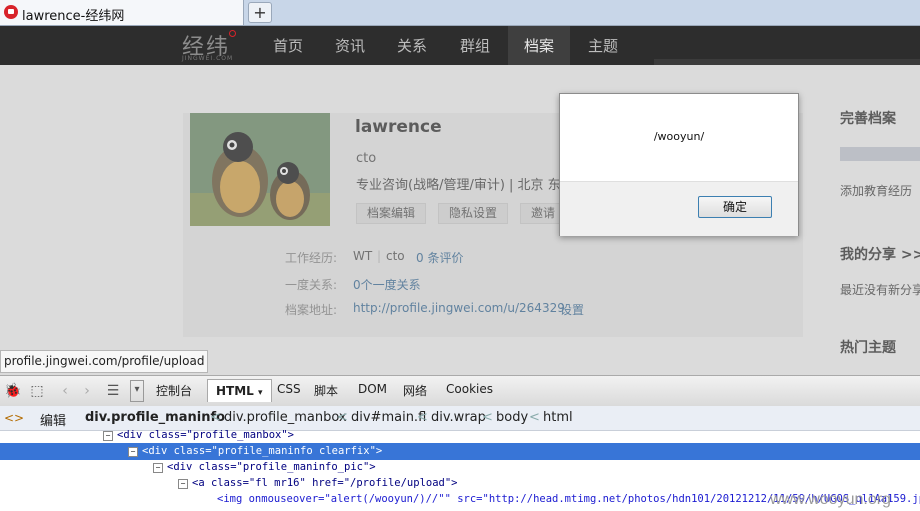 This screenshot has height=511, width=920. I want to click on crumb-main: div#main.fl, so click(388, 417).